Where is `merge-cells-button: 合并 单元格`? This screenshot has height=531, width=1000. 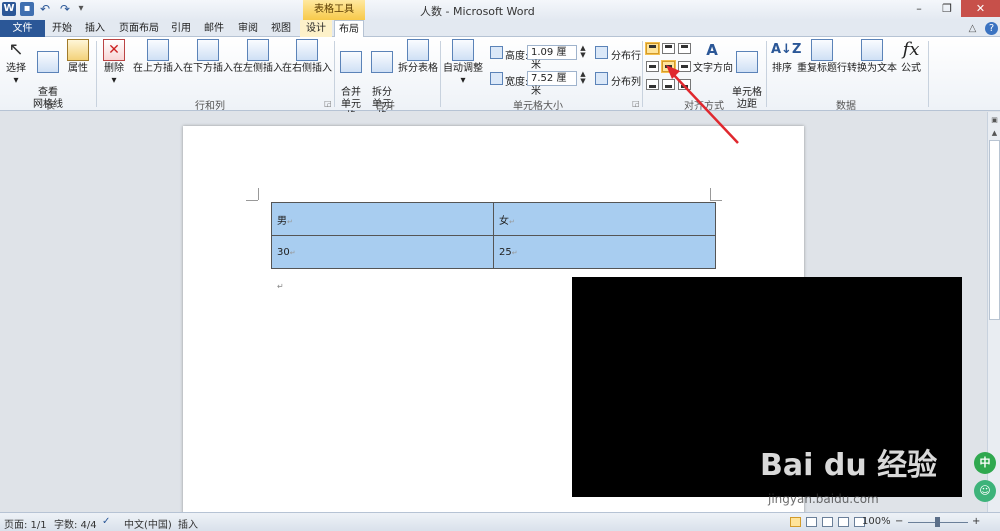
merge-cells-button: 合并 单元格 is located at coordinates (351, 81).